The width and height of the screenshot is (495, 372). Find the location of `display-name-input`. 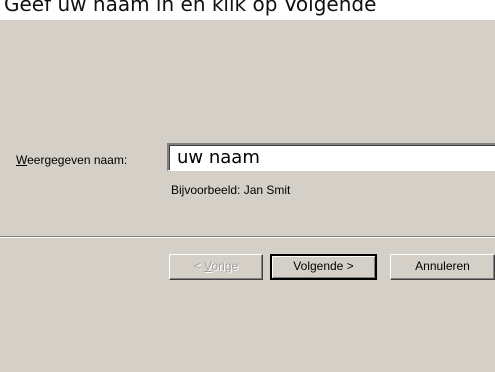

display-name-input is located at coordinates (331, 157).